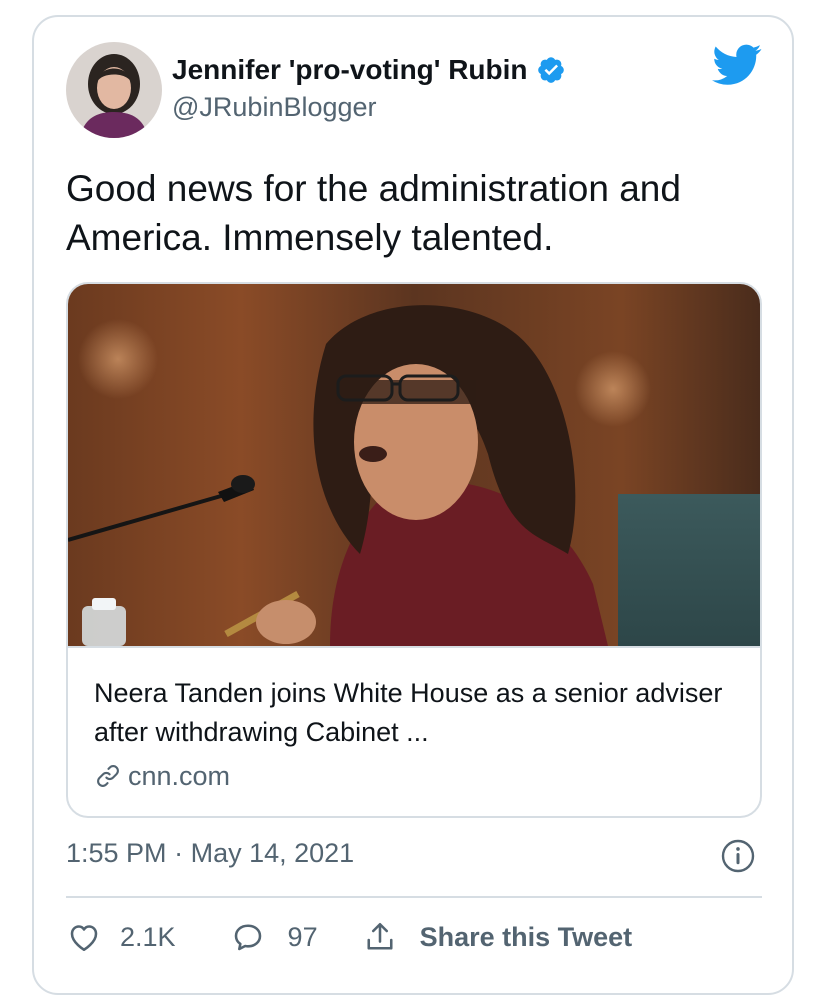 The width and height of the screenshot is (828, 995). What do you see at coordinates (114, 90) in the screenshot?
I see `avatar` at bounding box center [114, 90].